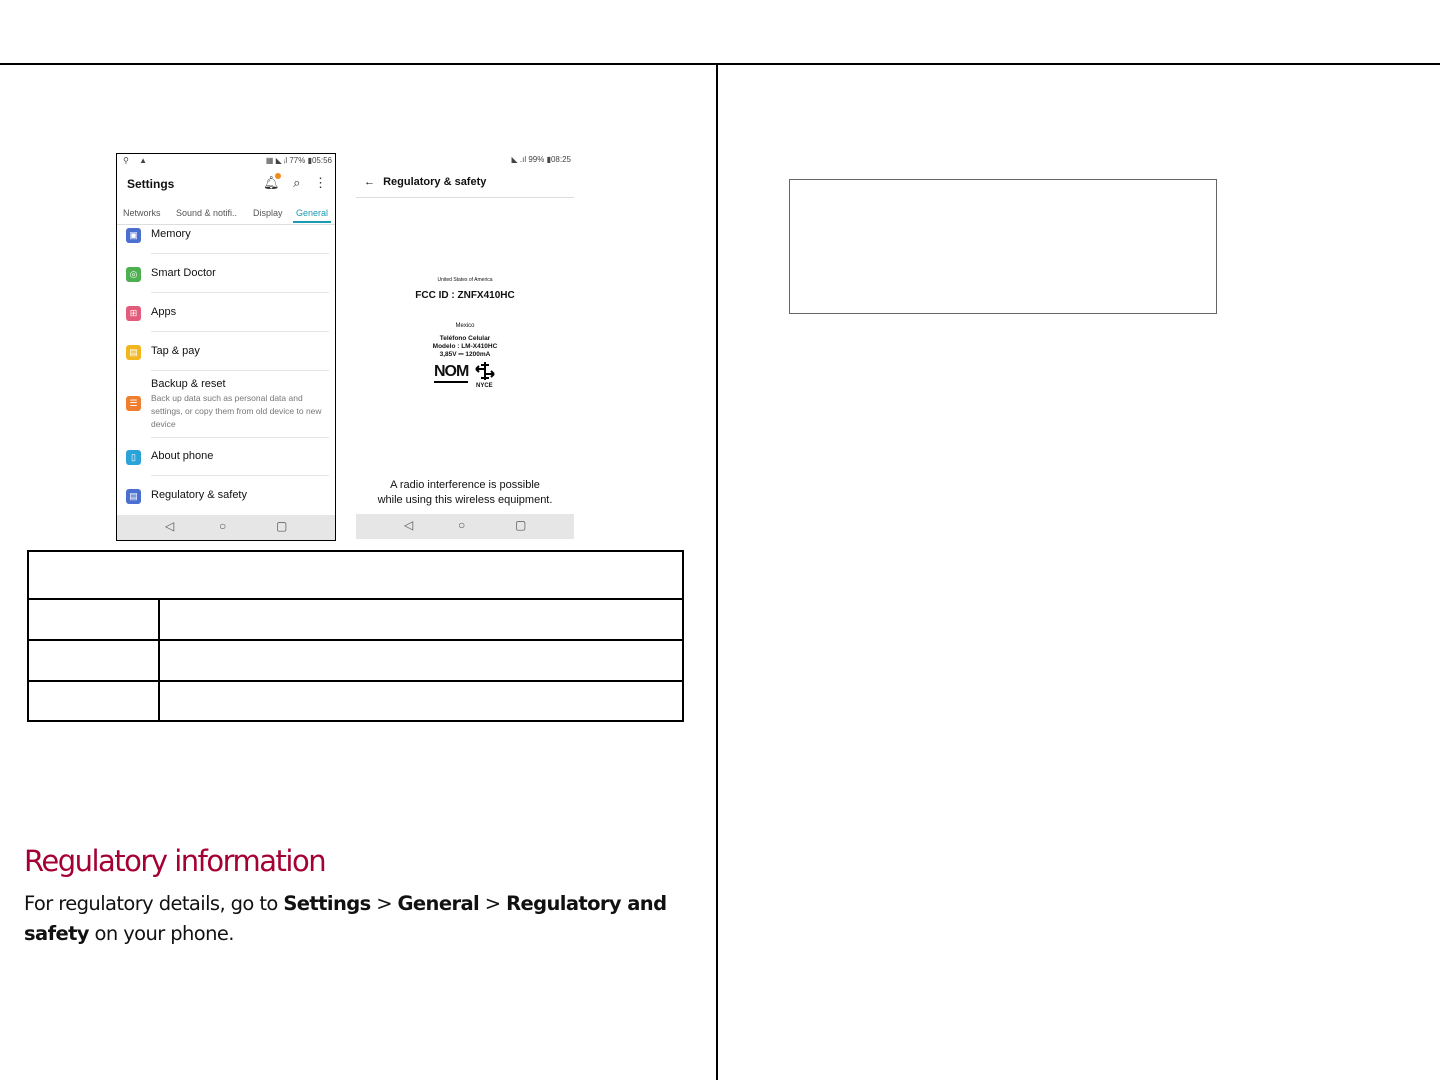 This screenshot has width=1440, height=1080. What do you see at coordinates (290, 182) in the screenshot?
I see `appbar-actions: 🔔︎ ⌕ ⋮` at bounding box center [290, 182].